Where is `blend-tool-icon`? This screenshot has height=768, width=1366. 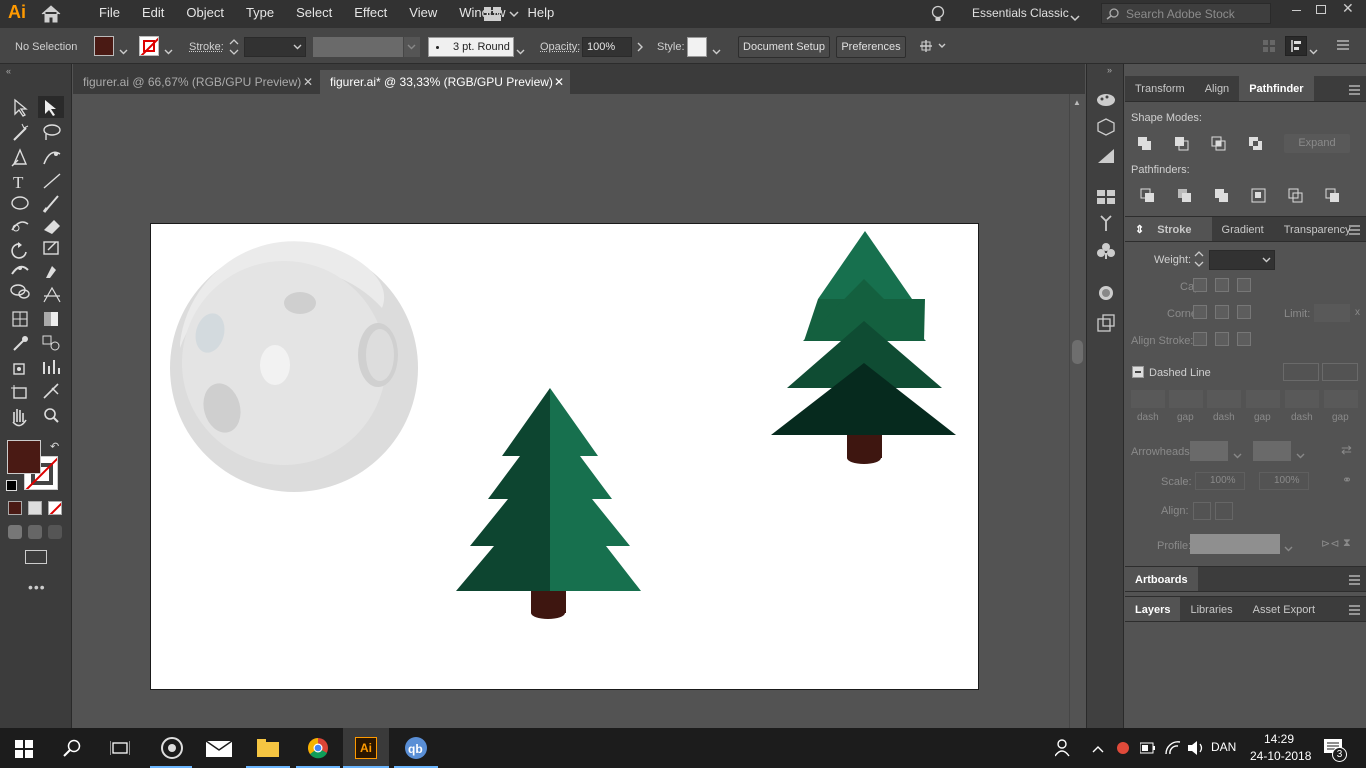 blend-tool-icon is located at coordinates (51, 343).